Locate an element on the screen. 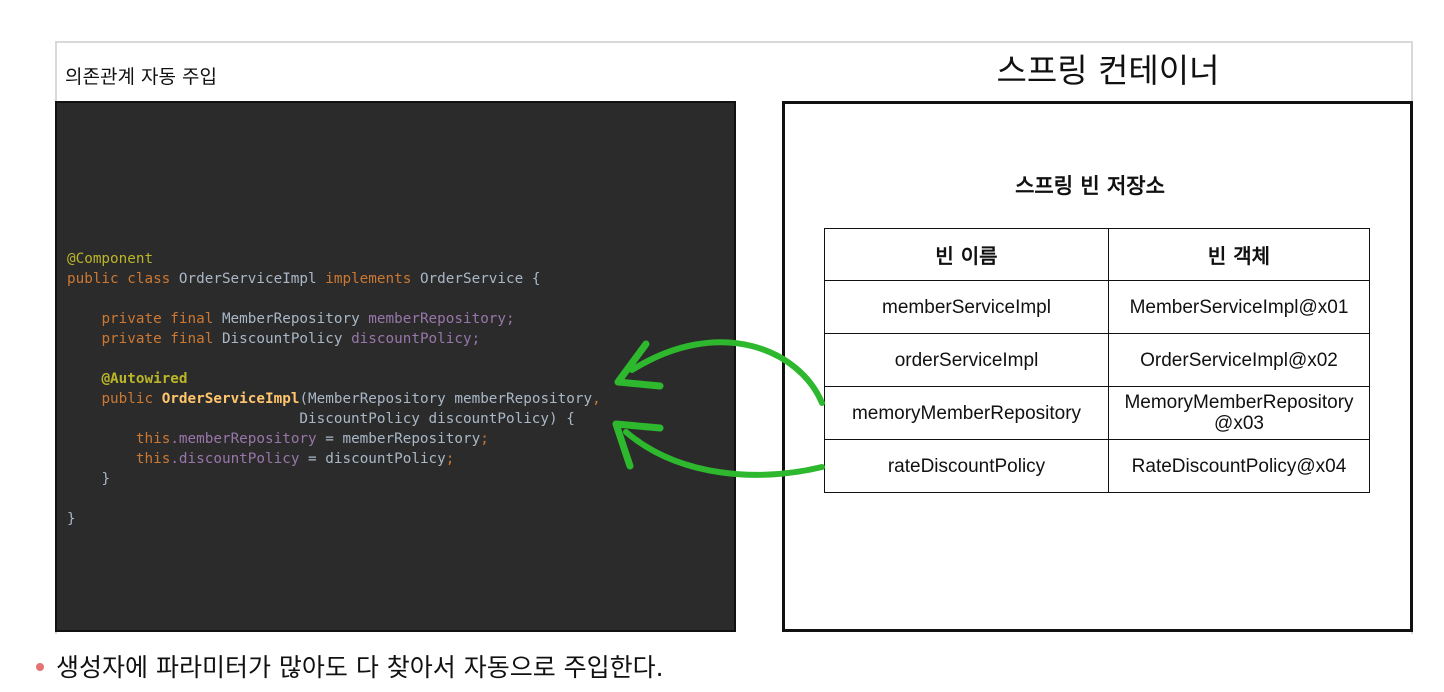 The height and width of the screenshot is (692, 1444). code-assign-member: = memberRepository is located at coordinates (398, 439).